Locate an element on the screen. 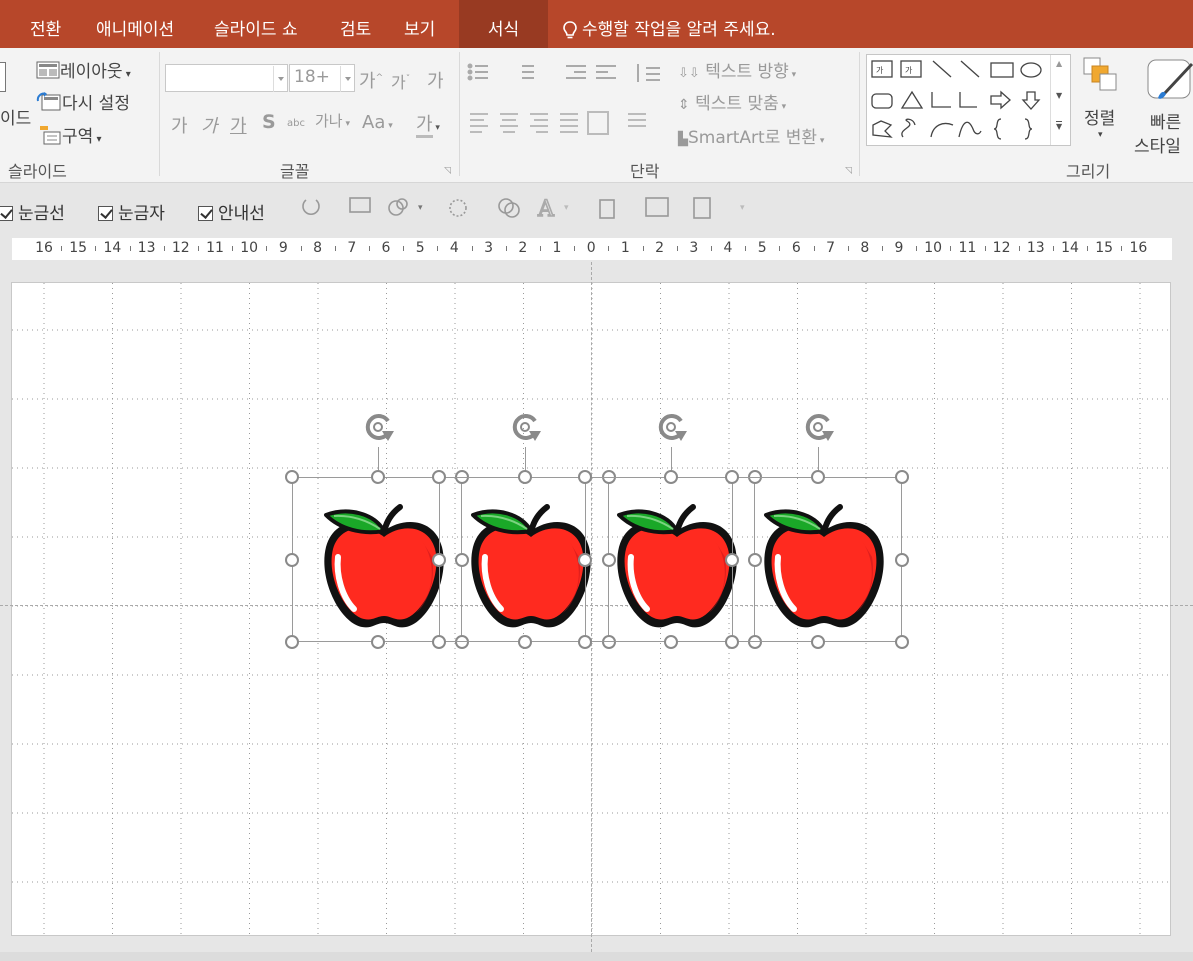  font-size-input: 18+ is located at coordinates (322, 78).